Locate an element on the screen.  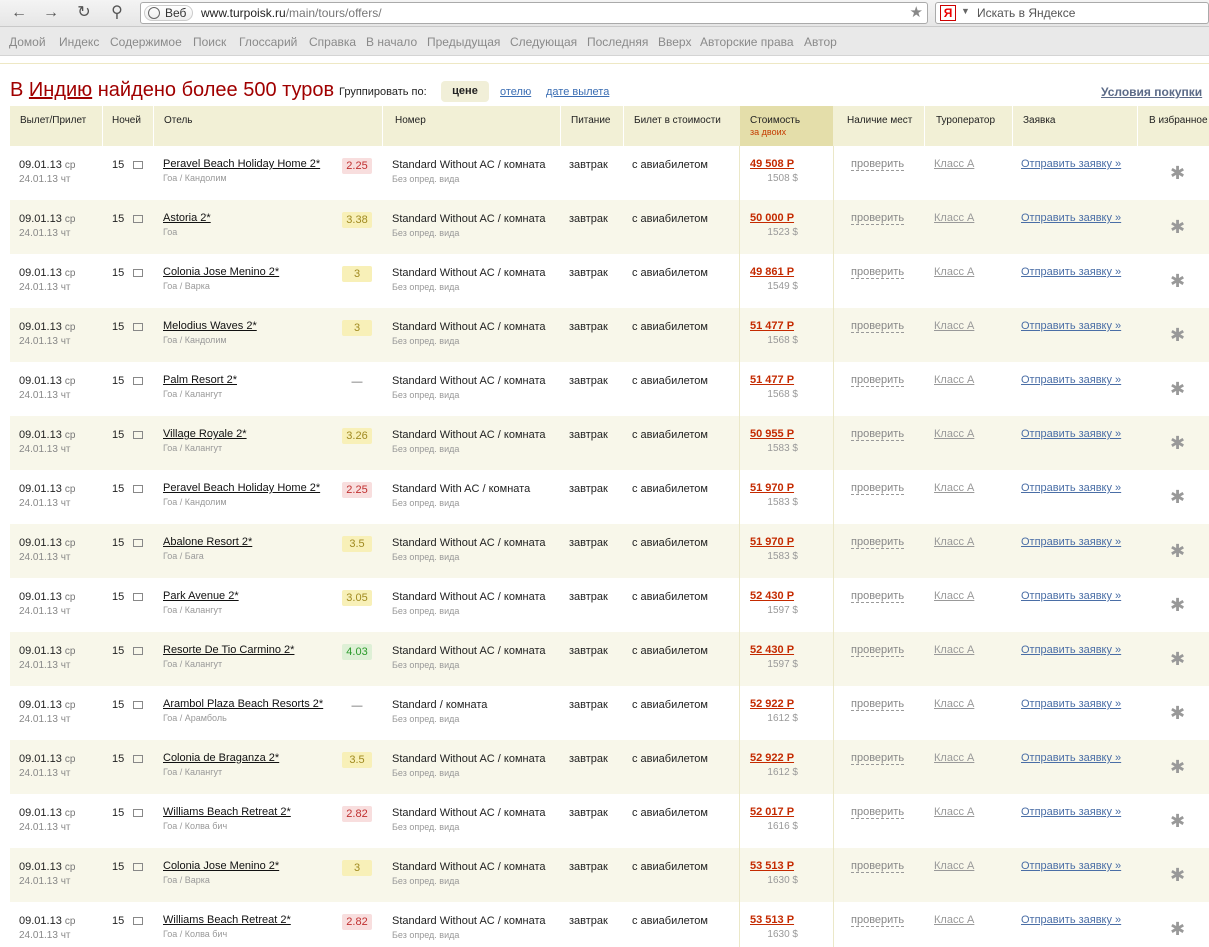
hotel-link: Abalone Resort 2* is located at coordinates (207, 542).